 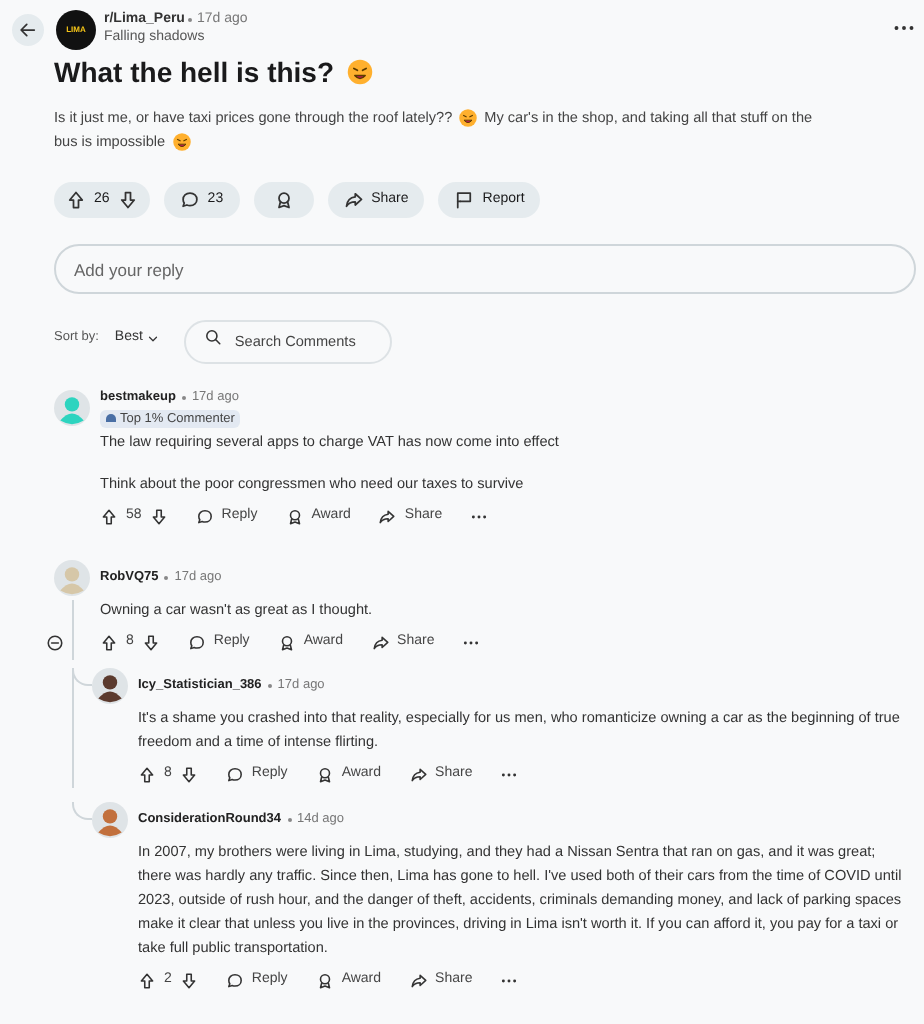 I want to click on back-button, so click(x=28, y=30).